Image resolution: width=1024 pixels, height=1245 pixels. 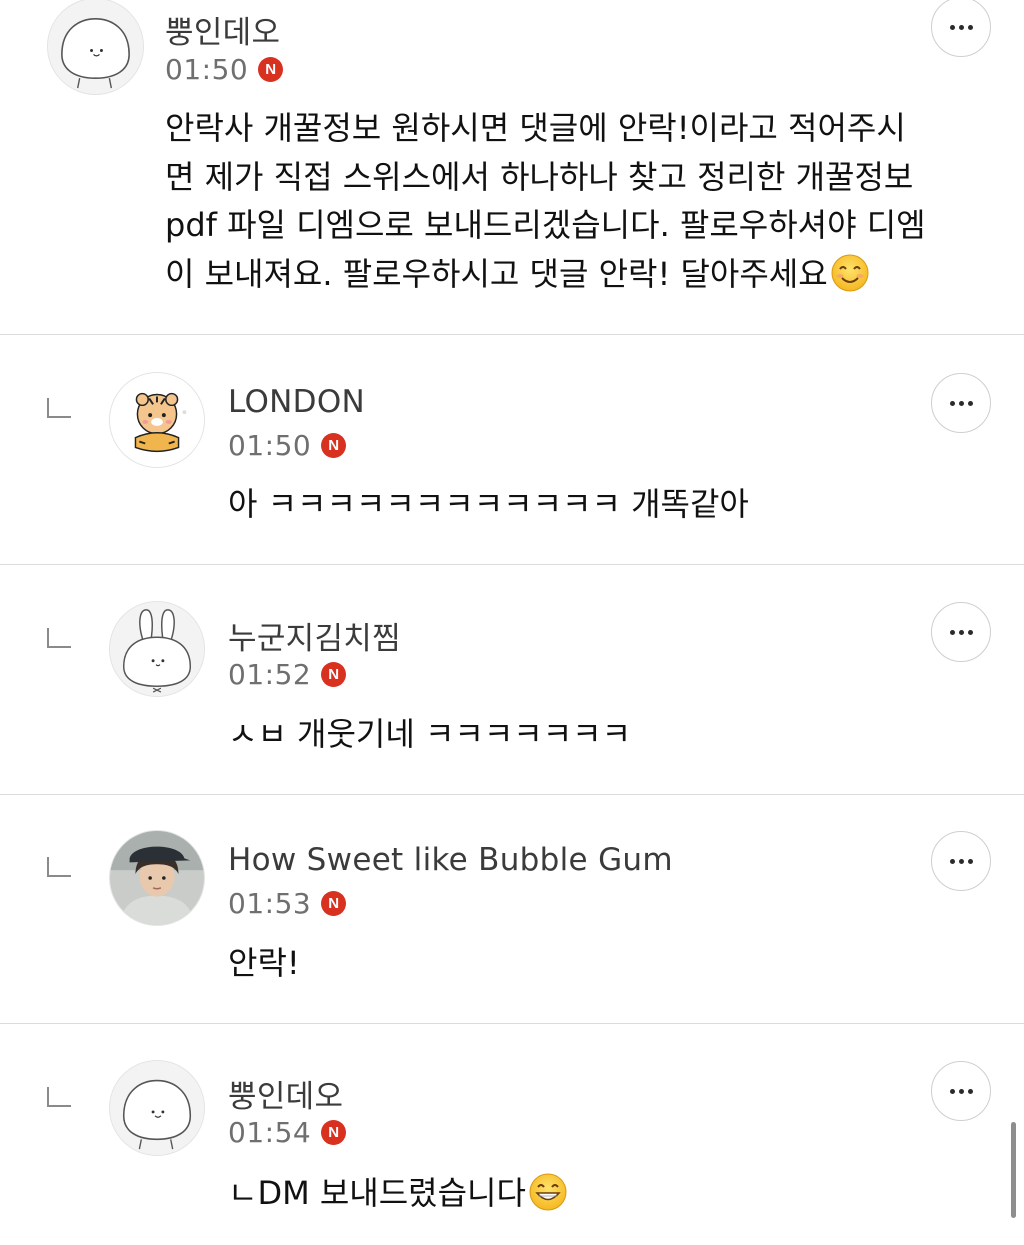 I want to click on tiger-character-icon, so click(x=157, y=420).